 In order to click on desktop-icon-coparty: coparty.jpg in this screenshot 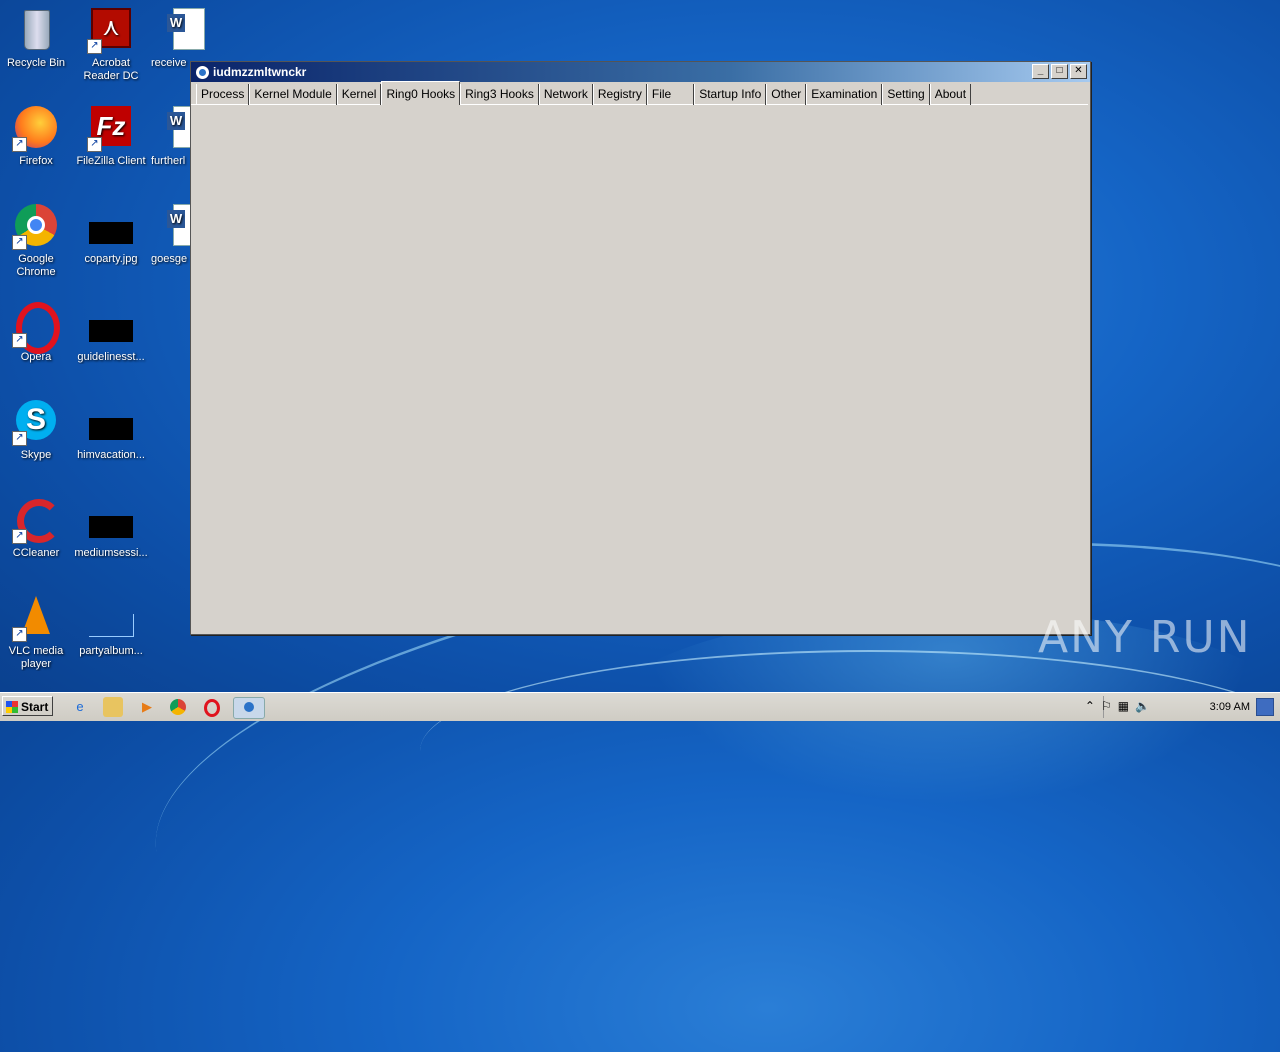, I will do `click(111, 234)`.